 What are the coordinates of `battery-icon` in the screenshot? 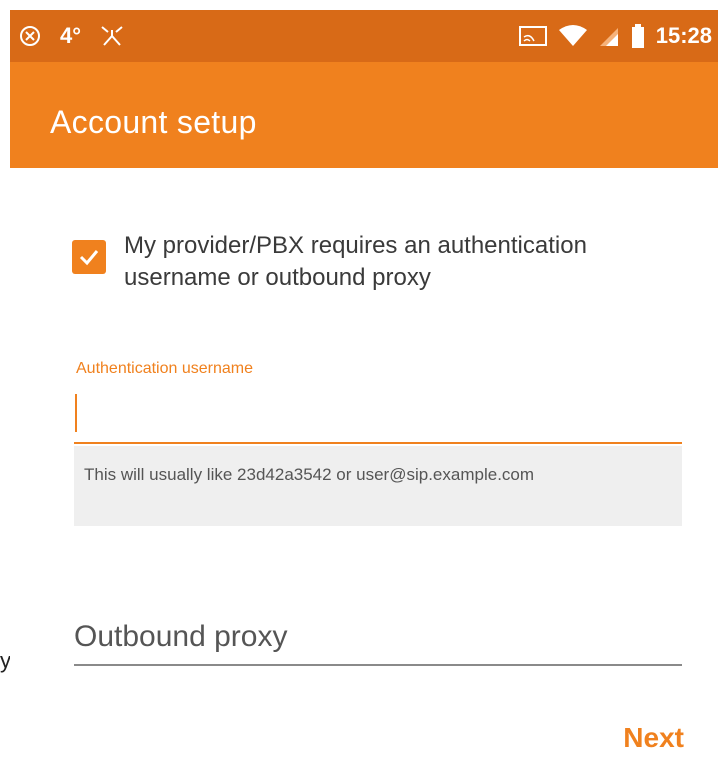 It's located at (638, 36).